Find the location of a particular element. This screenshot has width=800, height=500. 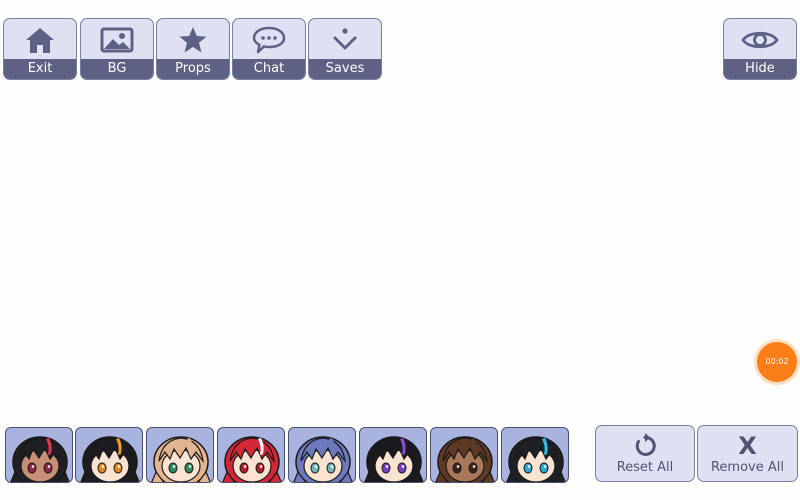

save-download-icon is located at coordinates (345, 40).